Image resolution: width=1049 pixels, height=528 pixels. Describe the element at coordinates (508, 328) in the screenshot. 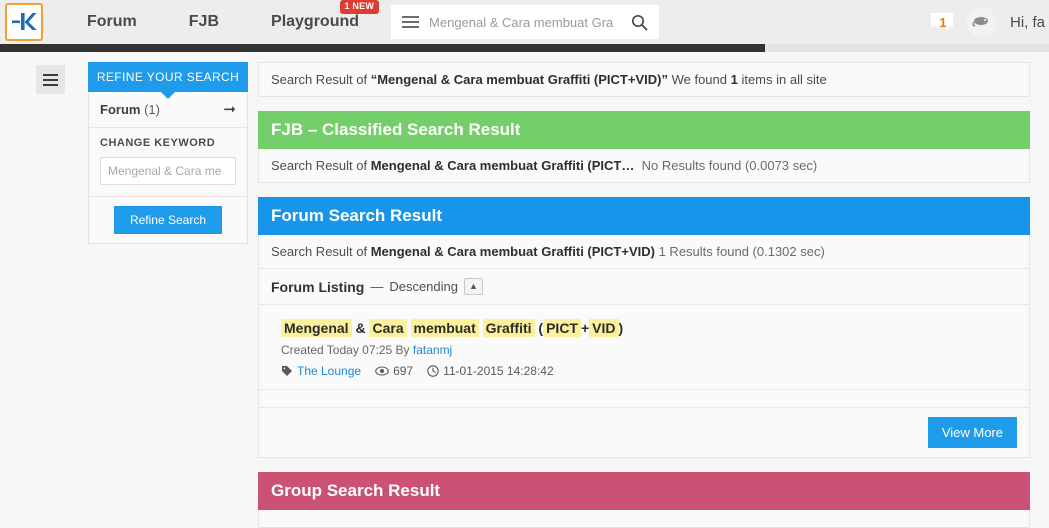

I see `title-token: Graffiti` at that location.